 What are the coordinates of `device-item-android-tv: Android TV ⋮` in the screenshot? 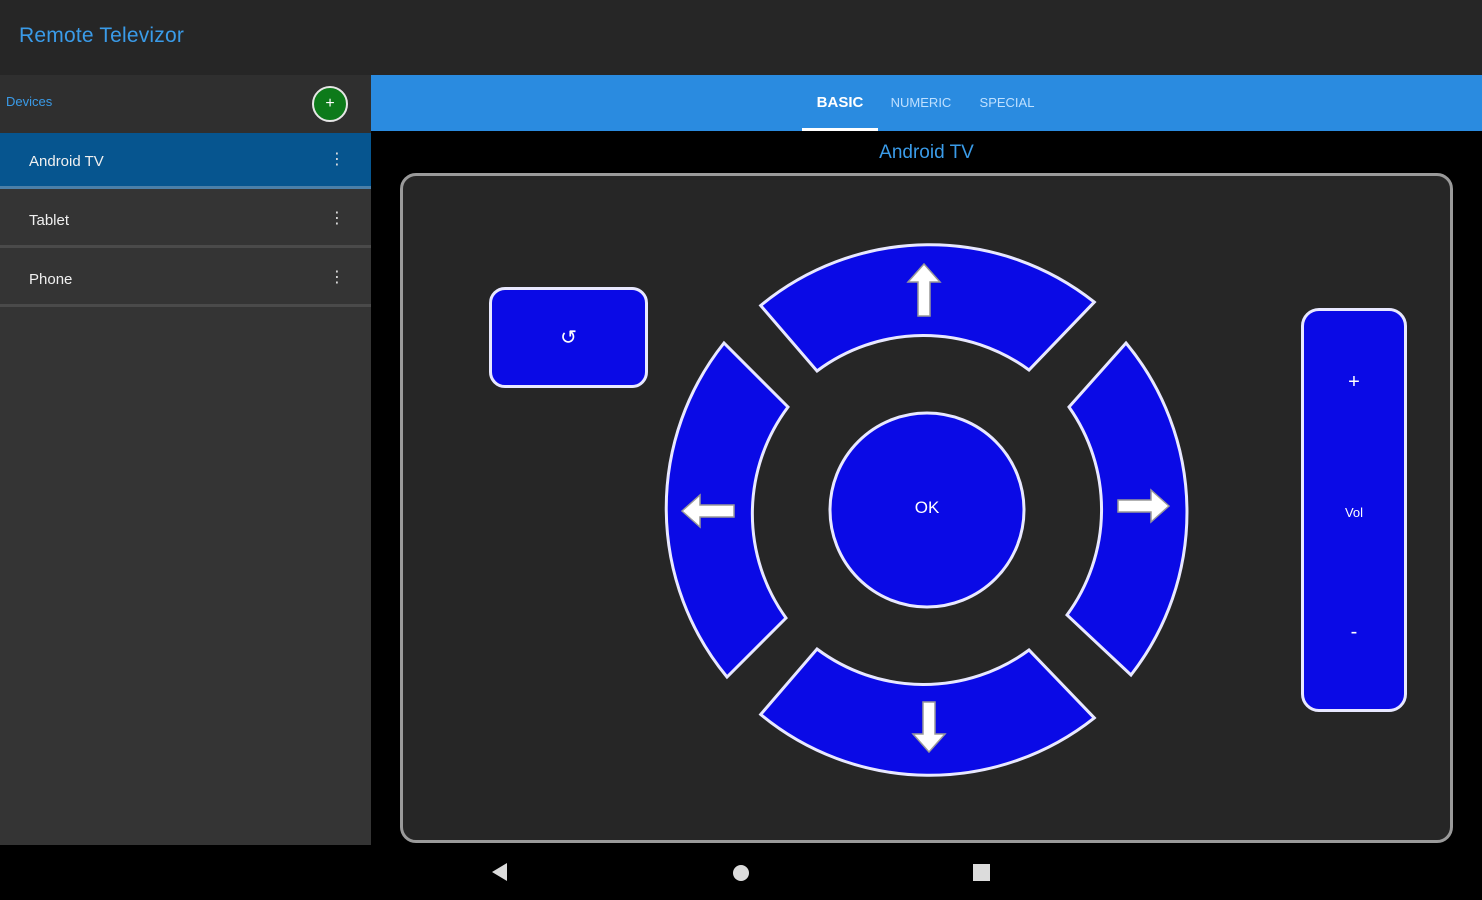 It's located at (185, 161).